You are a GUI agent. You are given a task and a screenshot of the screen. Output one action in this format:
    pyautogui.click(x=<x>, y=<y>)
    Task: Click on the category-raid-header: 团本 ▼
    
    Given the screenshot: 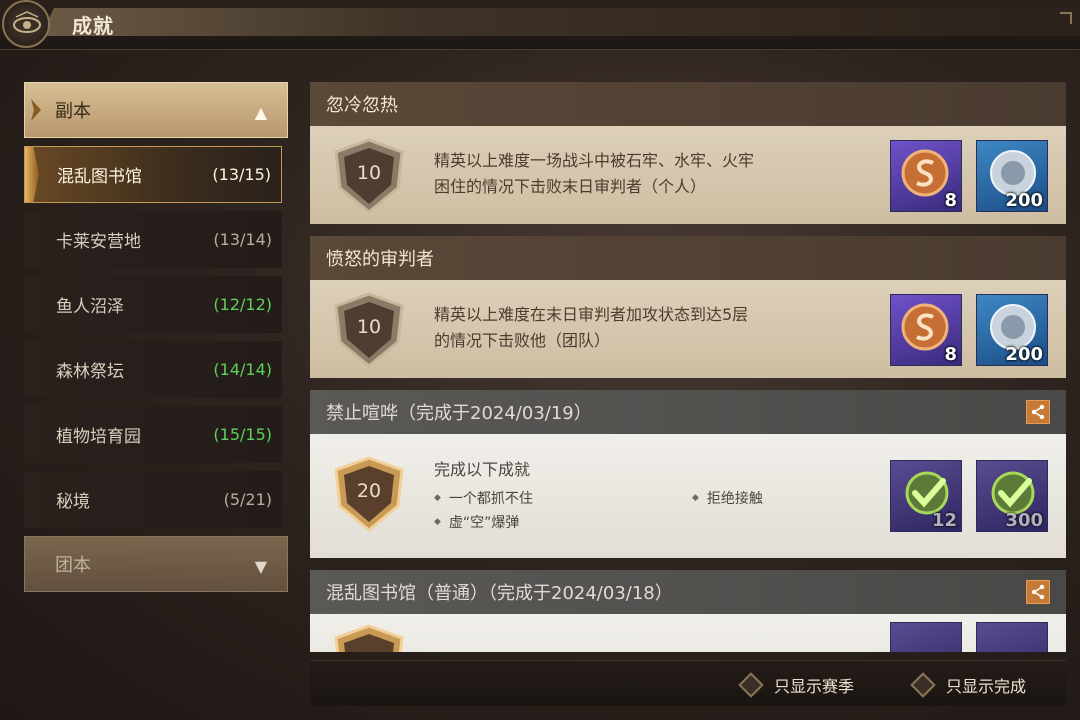 What is the action you would take?
    pyautogui.click(x=156, y=564)
    